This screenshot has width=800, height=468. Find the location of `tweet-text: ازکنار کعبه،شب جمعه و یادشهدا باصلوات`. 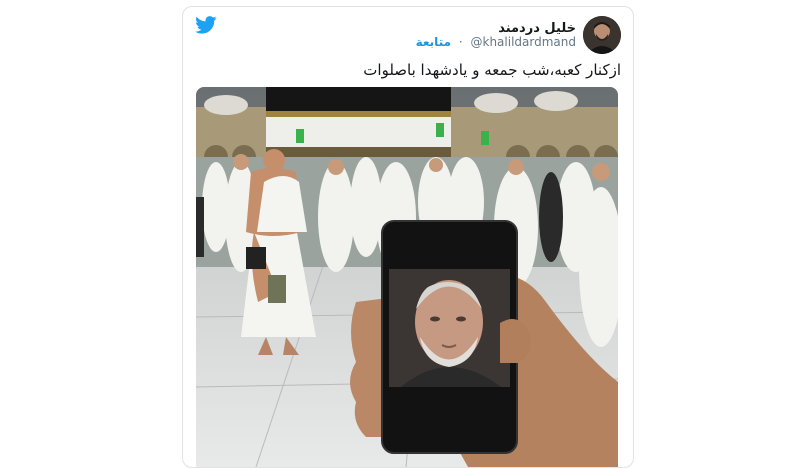

tweet-text: ازکنار کعبه،شب جمعه و یادشهدا باصلوات is located at coordinates (492, 70).